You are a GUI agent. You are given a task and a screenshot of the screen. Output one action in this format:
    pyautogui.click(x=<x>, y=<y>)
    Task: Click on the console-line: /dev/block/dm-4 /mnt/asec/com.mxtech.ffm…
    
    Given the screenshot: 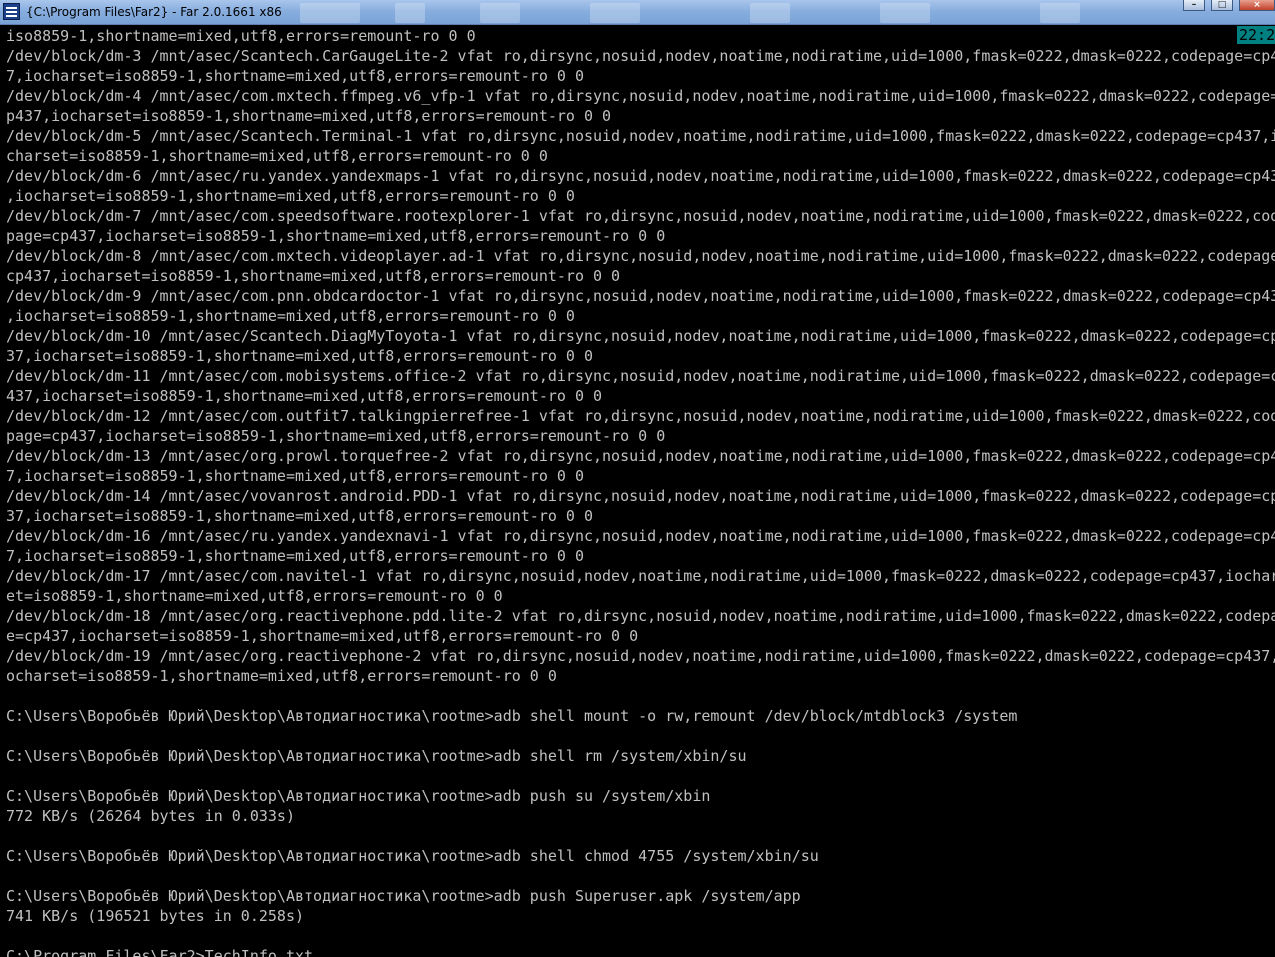 What is the action you would take?
    pyautogui.click(x=640, y=96)
    